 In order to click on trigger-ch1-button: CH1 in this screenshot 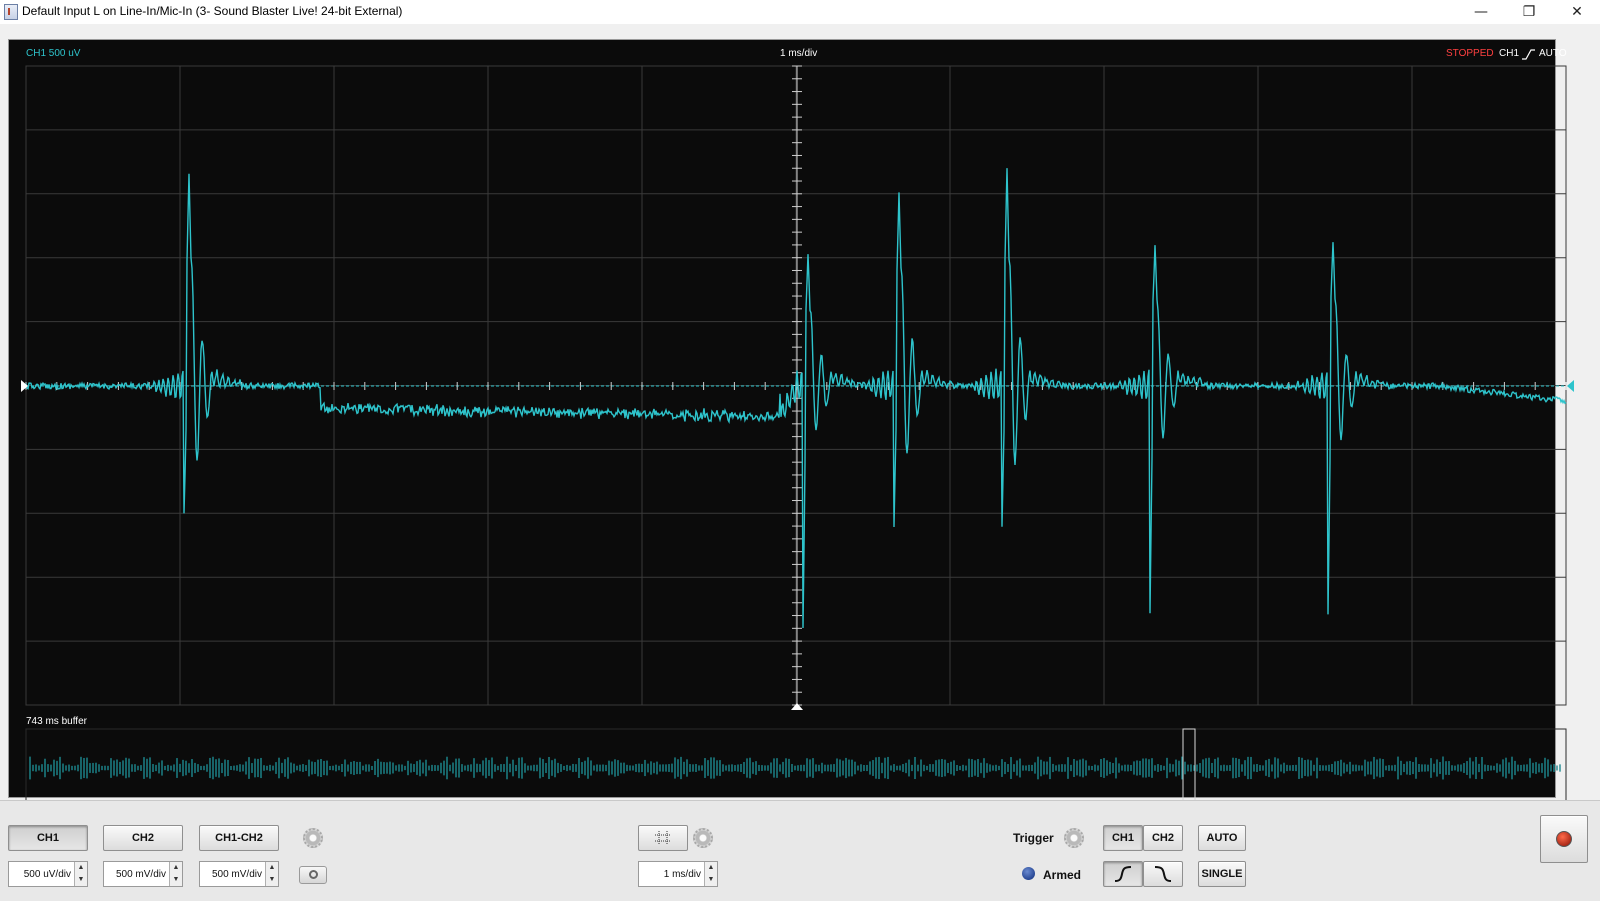, I will do `click(1123, 838)`.